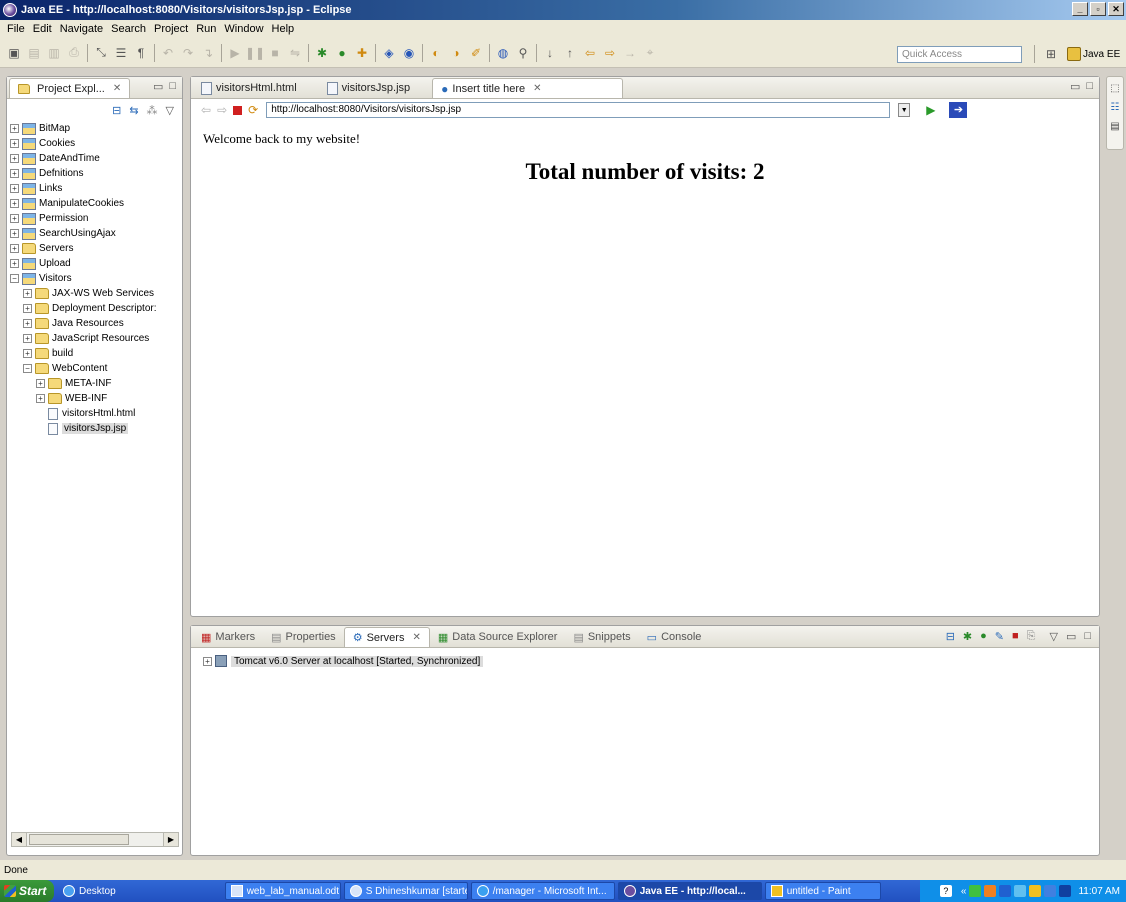 This screenshot has height=902, width=1126. Describe the element at coordinates (141, 53) in the screenshot. I see `show-whitespace-icon: ¶` at that location.